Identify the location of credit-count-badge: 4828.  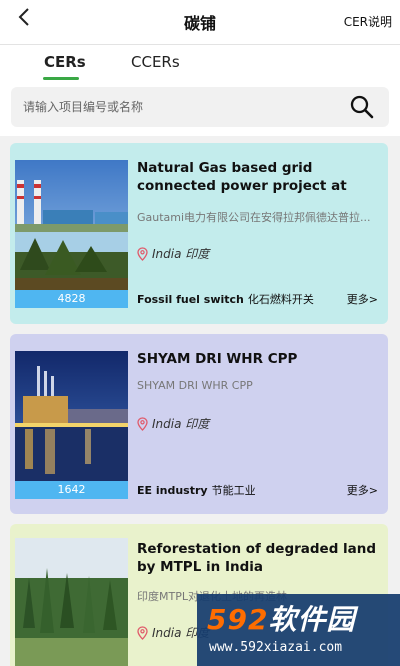
(71, 299).